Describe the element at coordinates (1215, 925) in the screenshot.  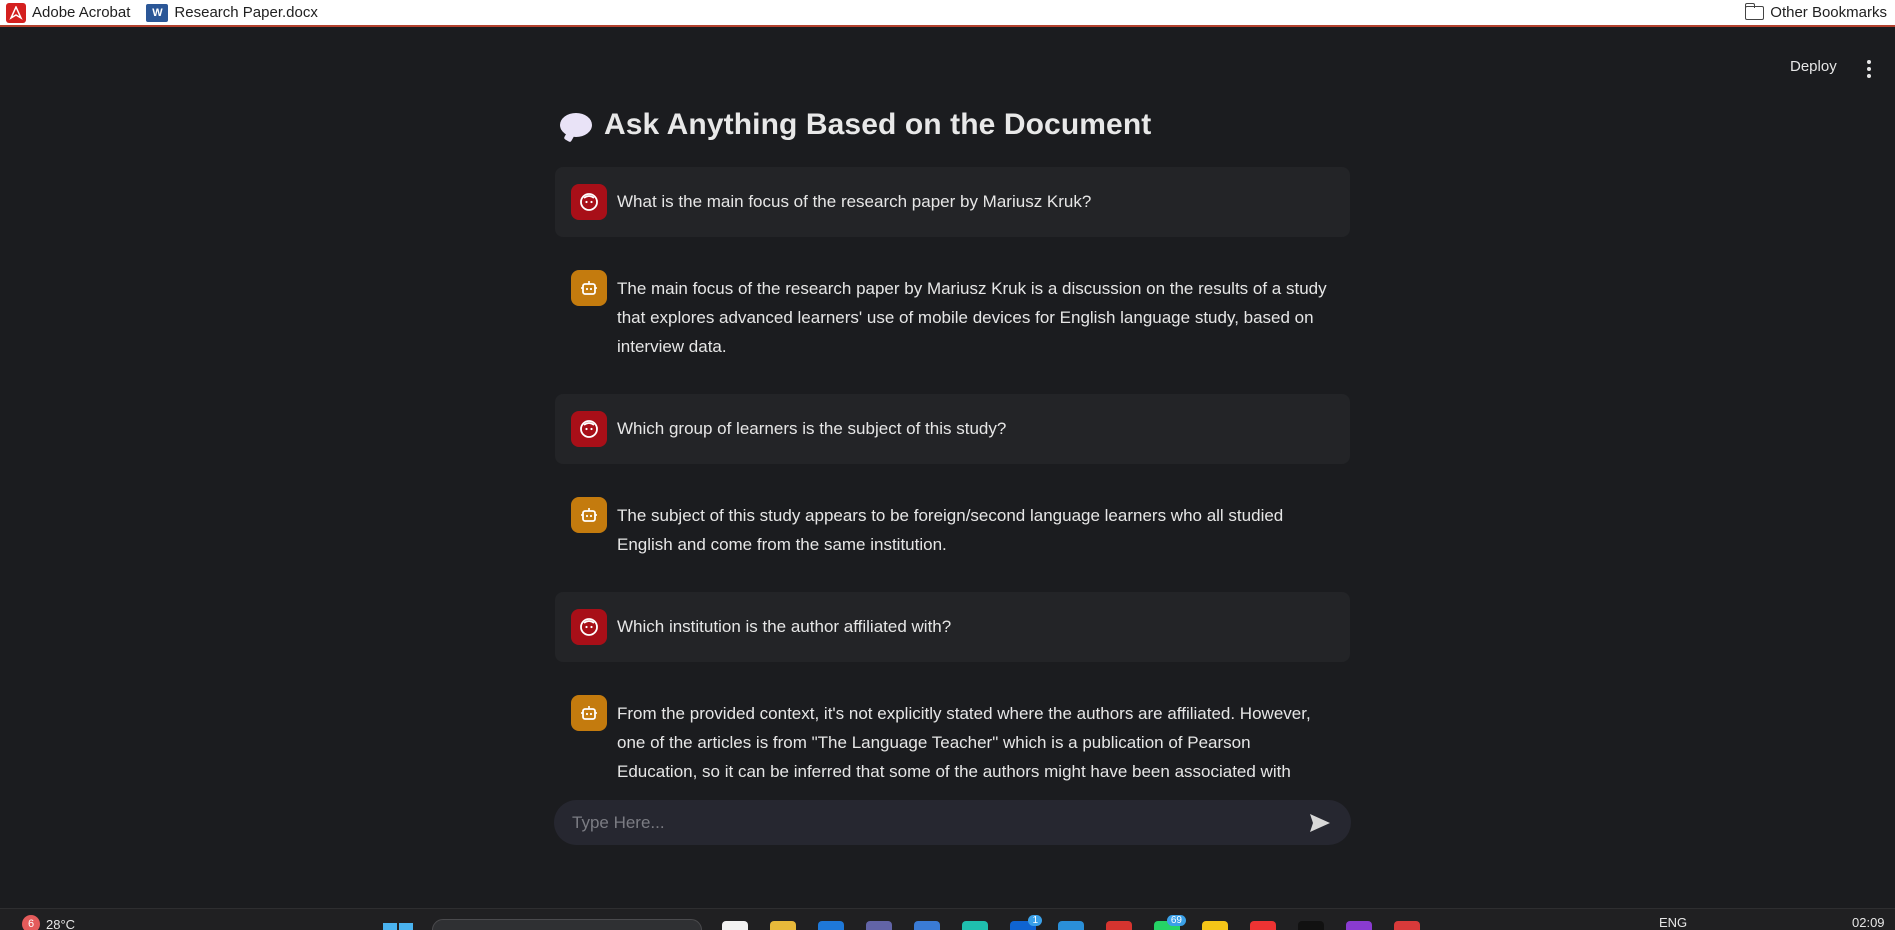
I see `sticky-notes-icon` at that location.